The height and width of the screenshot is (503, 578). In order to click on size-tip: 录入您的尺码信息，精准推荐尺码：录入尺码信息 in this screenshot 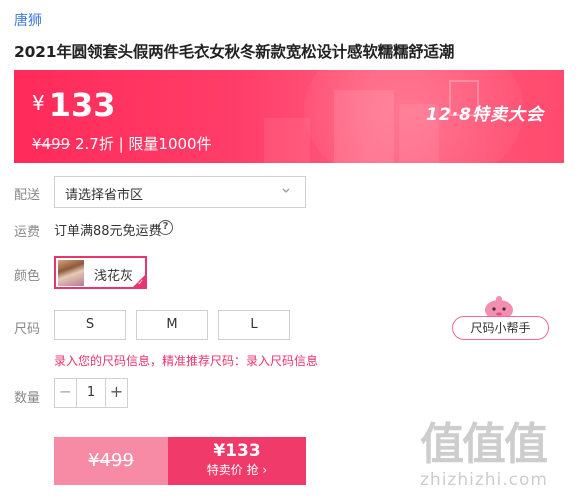, I will do `click(186, 360)`.